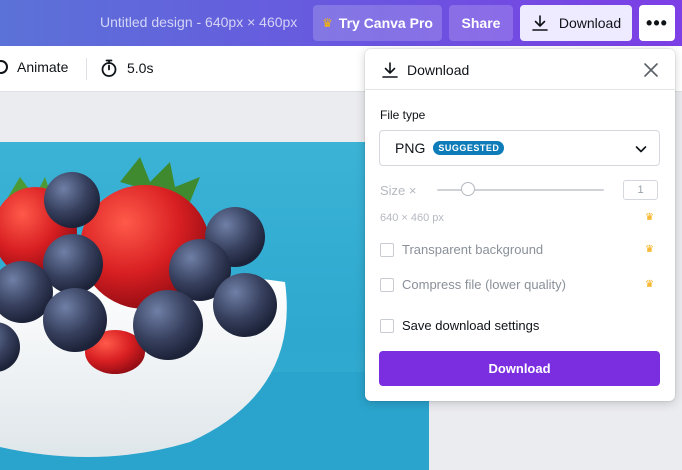 This screenshot has width=682, height=470. What do you see at coordinates (469, 148) in the screenshot?
I see `suggested-badge: SUGGESTED` at bounding box center [469, 148].